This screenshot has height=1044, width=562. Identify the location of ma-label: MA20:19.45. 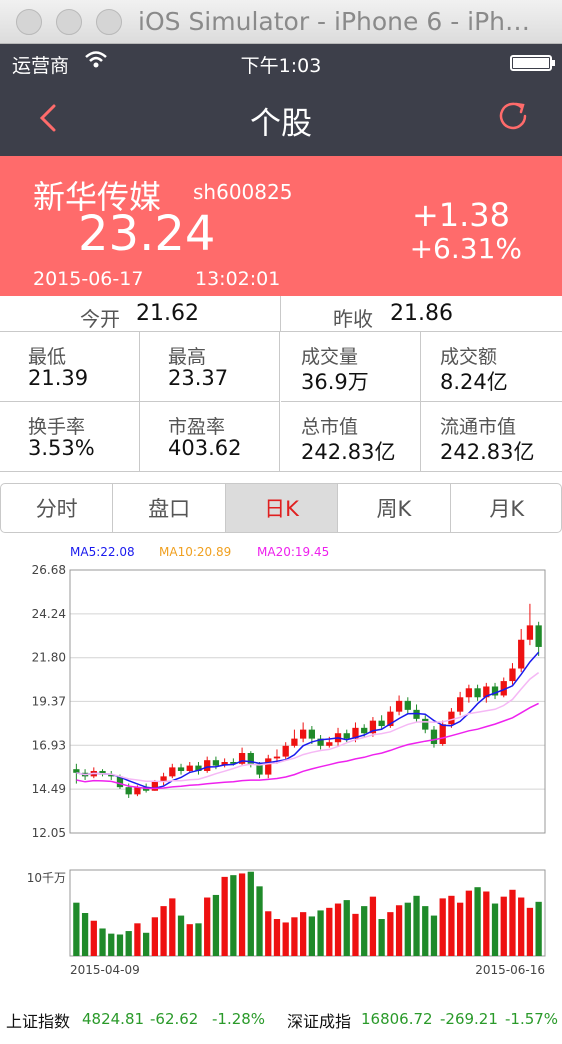
(293, 552).